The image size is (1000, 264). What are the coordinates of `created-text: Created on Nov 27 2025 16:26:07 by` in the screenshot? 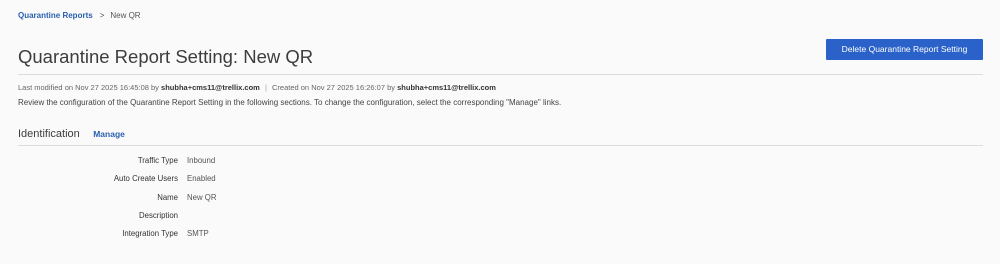 It's located at (334, 87).